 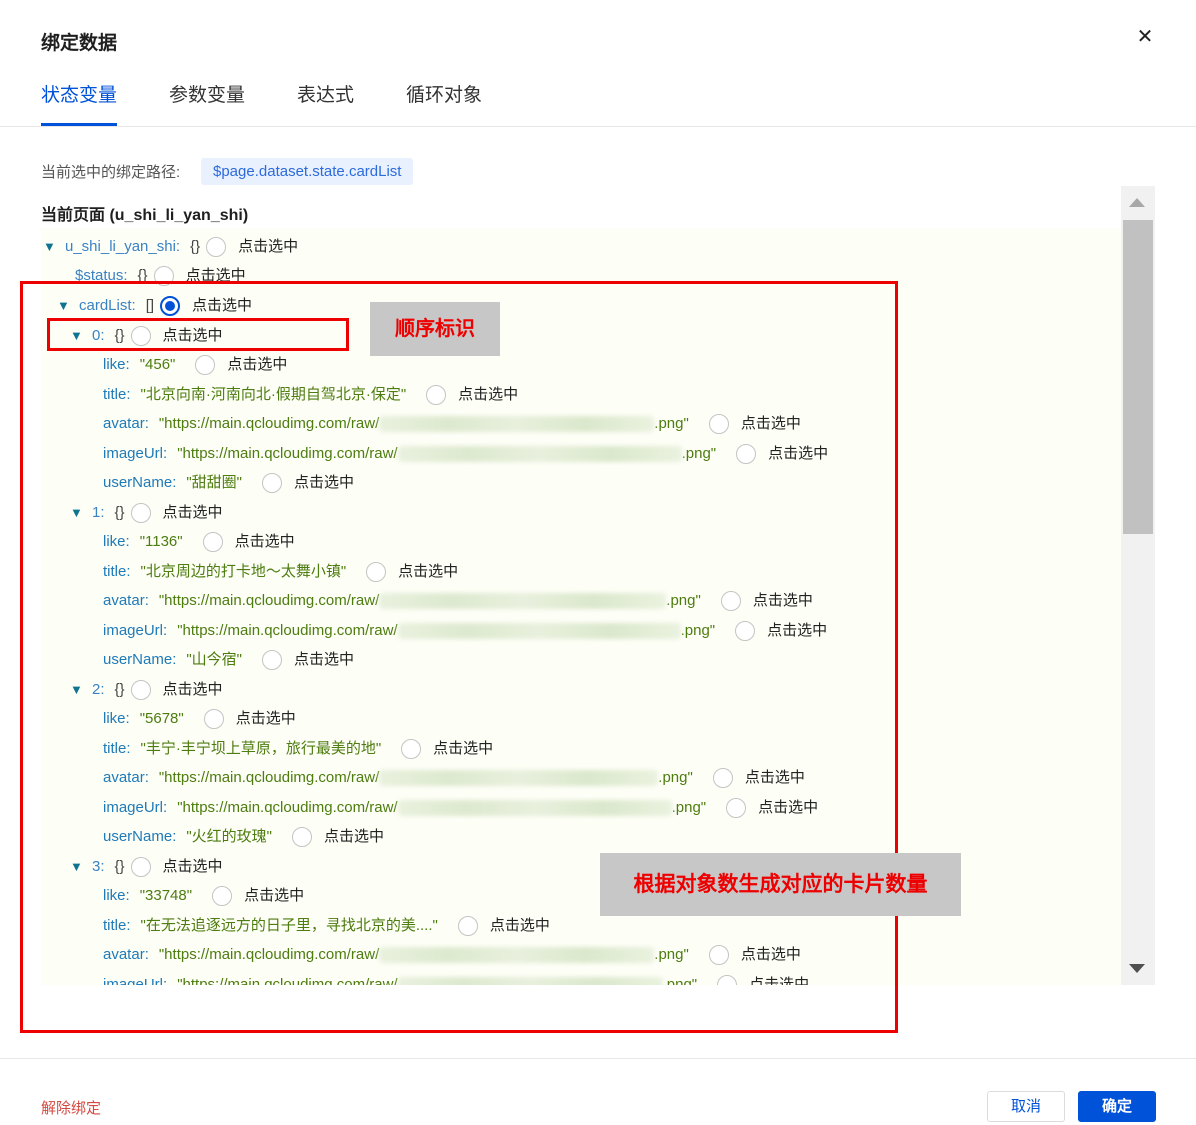 What do you see at coordinates (154, 306) in the screenshot?
I see `tree-node-cardlist: ▼ cardList: [] 点击选中` at bounding box center [154, 306].